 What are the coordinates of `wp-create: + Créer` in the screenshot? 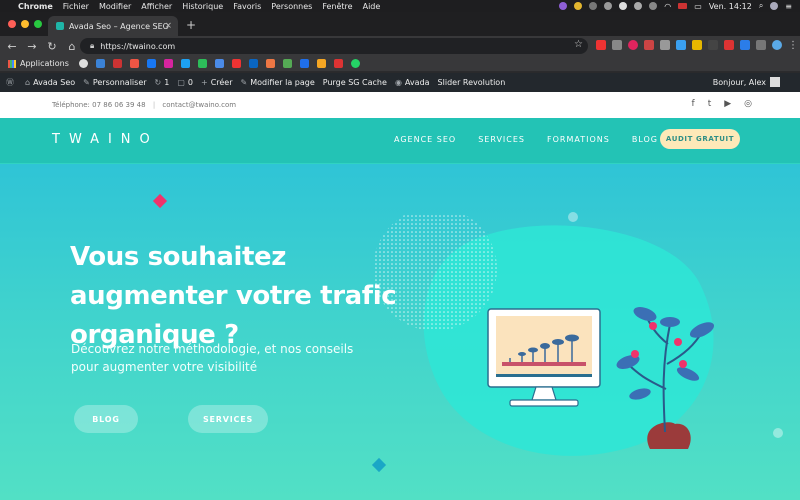 It's located at (217, 82).